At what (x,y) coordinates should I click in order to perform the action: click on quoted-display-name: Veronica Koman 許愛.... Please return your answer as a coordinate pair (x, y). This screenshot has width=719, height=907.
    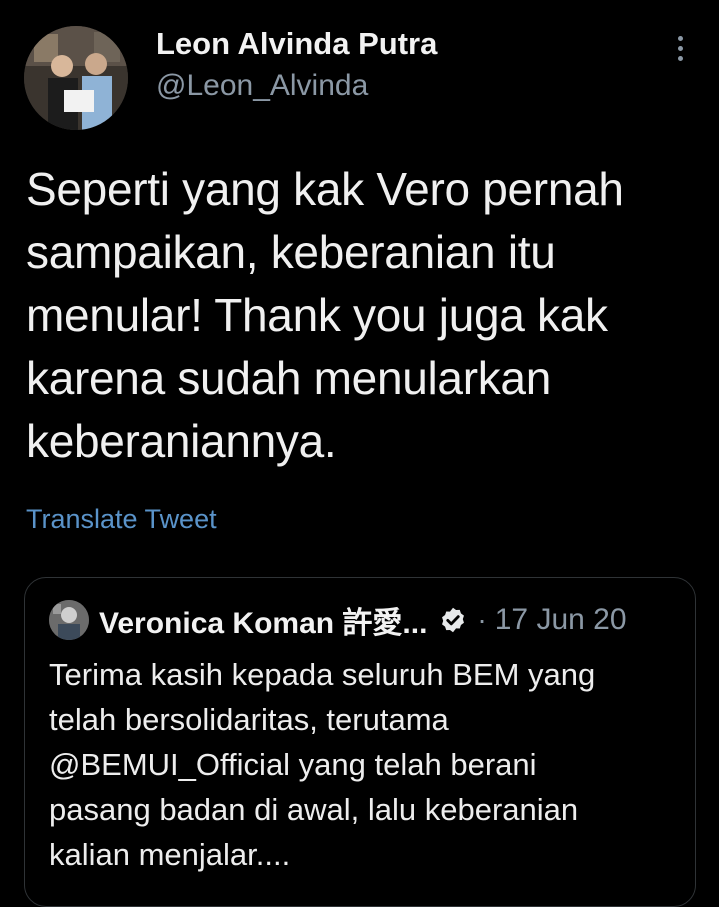
    Looking at the image, I should click on (263, 620).